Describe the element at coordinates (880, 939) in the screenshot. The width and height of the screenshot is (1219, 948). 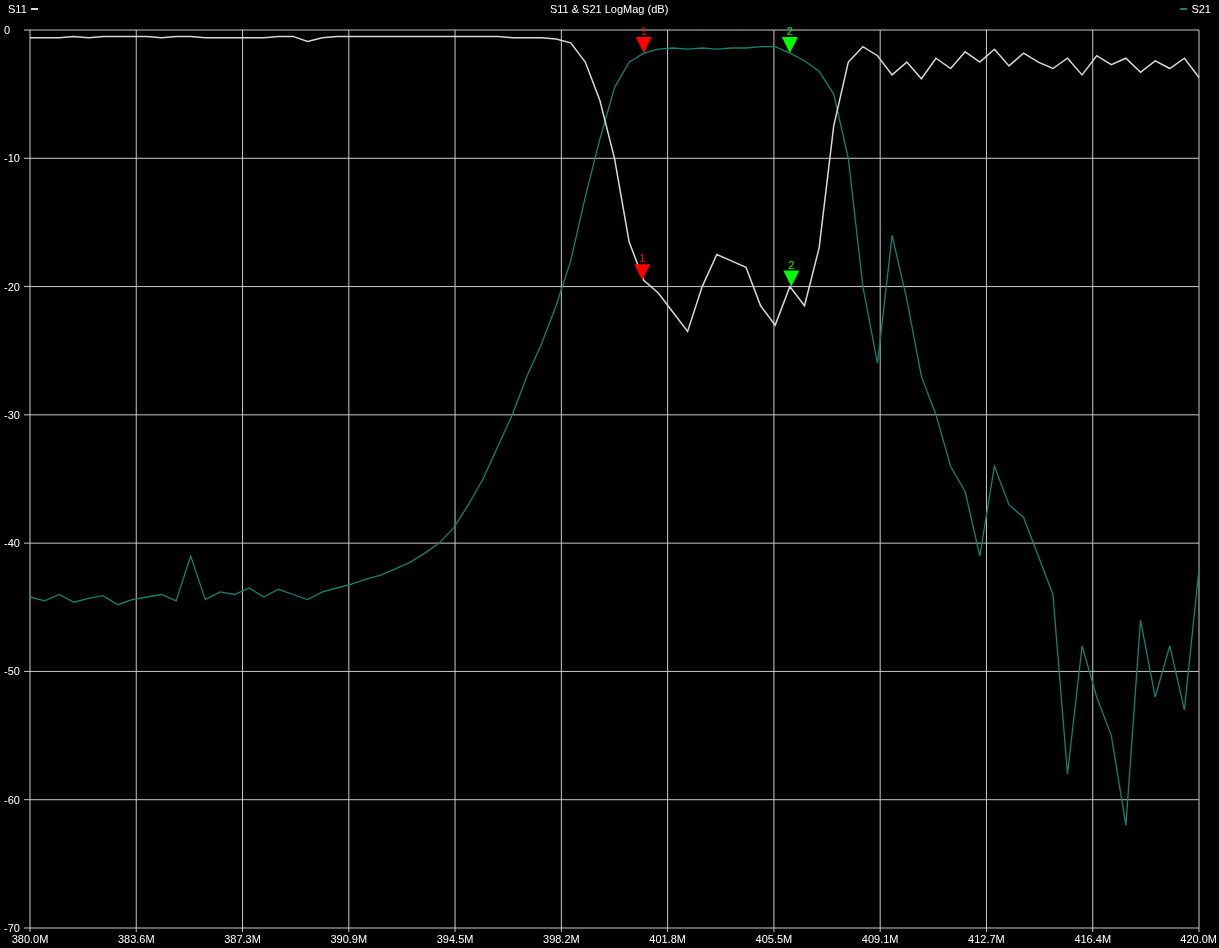
I see `x-axis-label: 409.1M` at that location.